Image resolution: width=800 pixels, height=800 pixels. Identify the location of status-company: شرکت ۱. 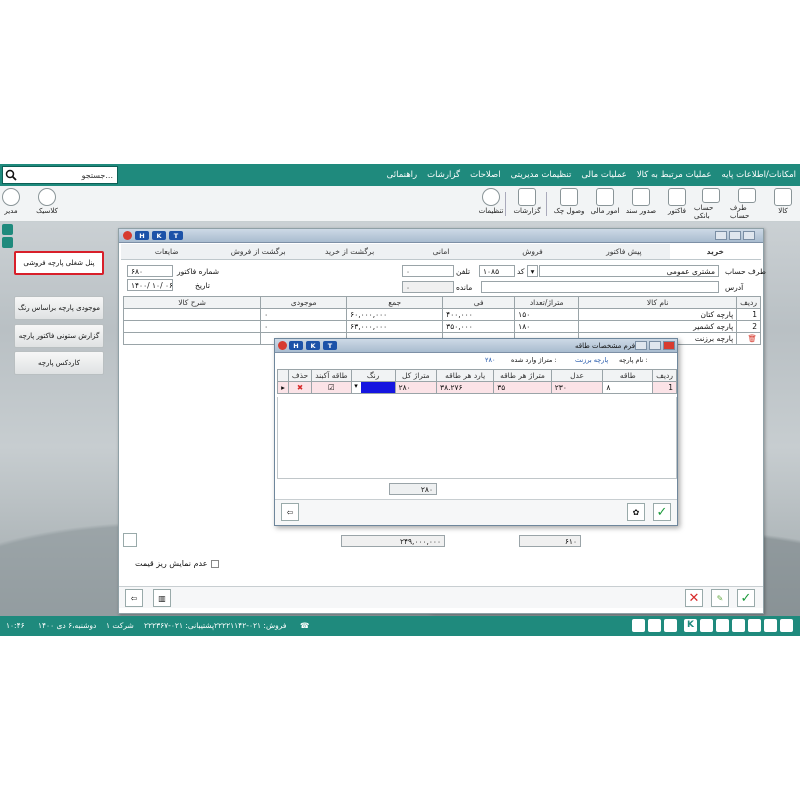
(120, 625).